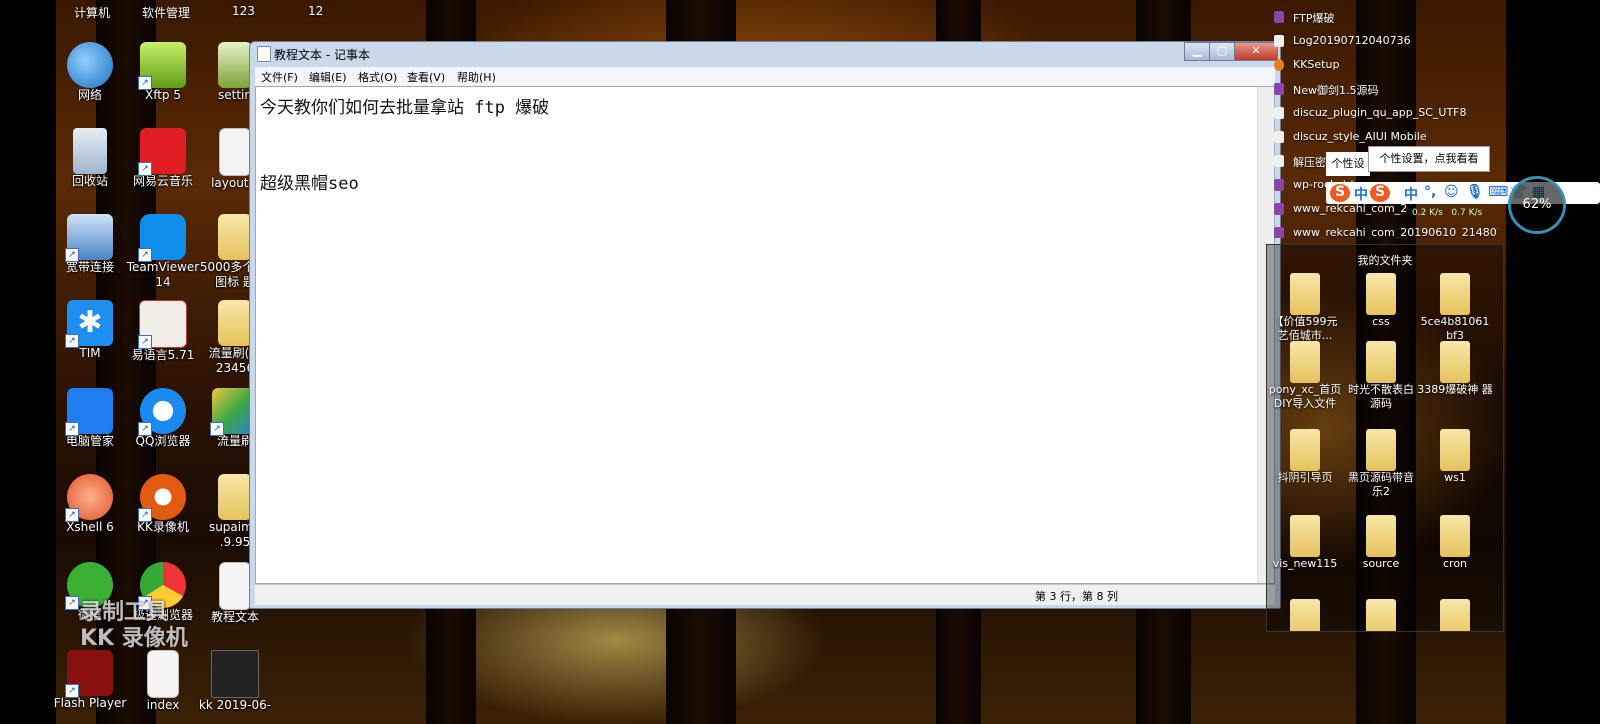 The height and width of the screenshot is (724, 1600). I want to click on menu-format: 格式(O), so click(377, 77).